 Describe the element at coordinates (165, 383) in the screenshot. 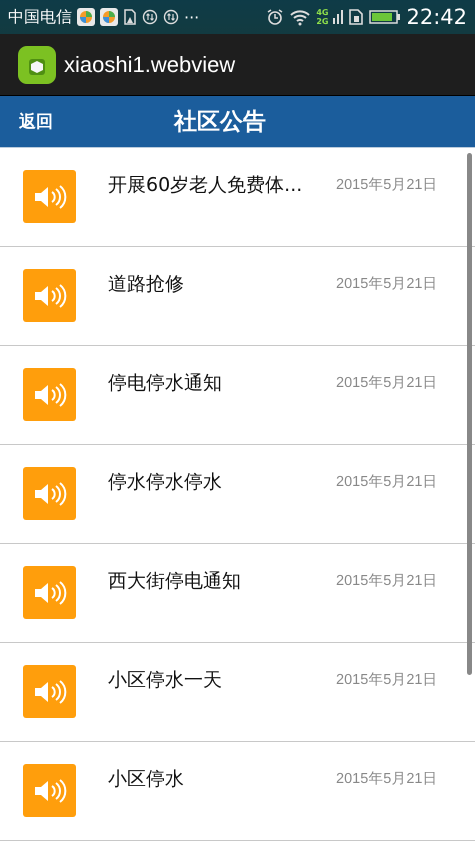

I see `notice-title: 停电停水通知` at that location.